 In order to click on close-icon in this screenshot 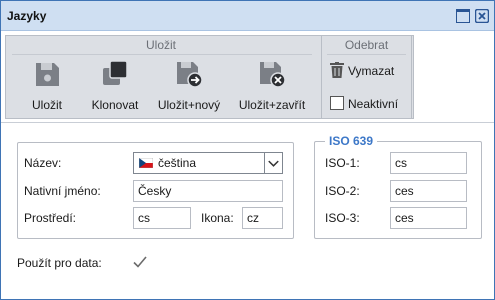, I will do `click(482, 16)`.